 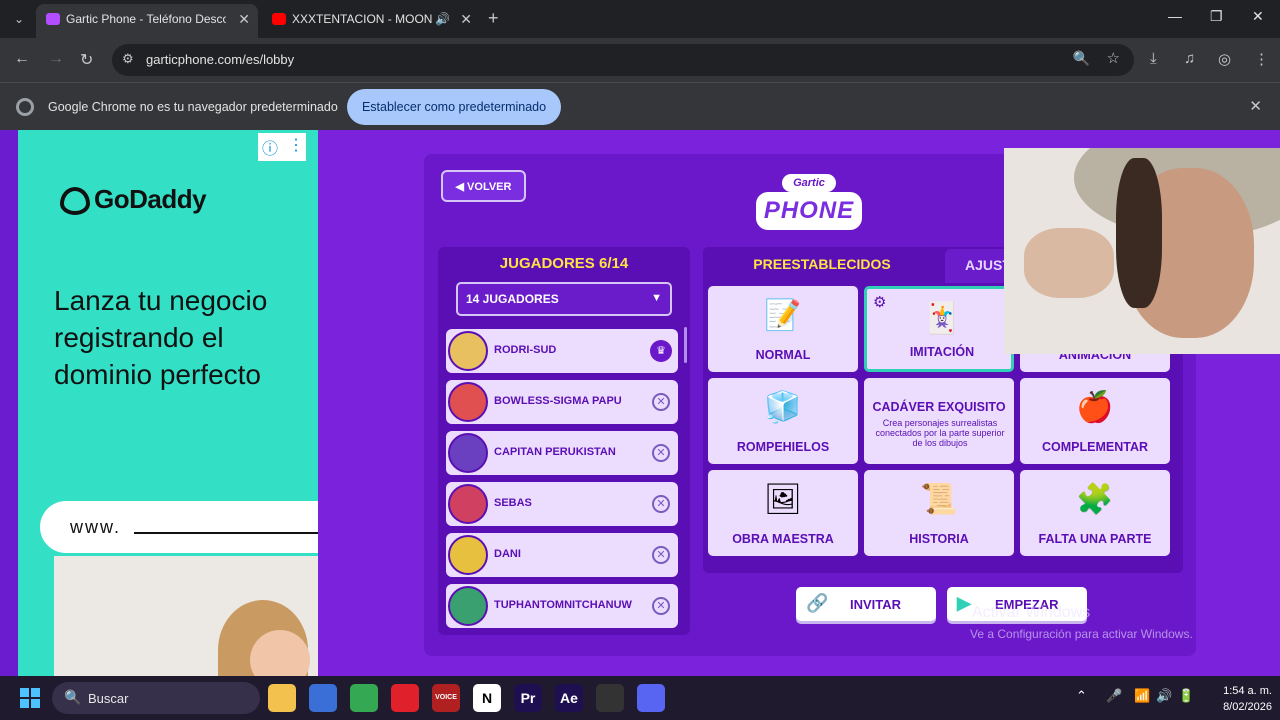 What do you see at coordinates (783, 315) in the screenshot?
I see `notebook-pencil-icon: 📝` at bounding box center [783, 315].